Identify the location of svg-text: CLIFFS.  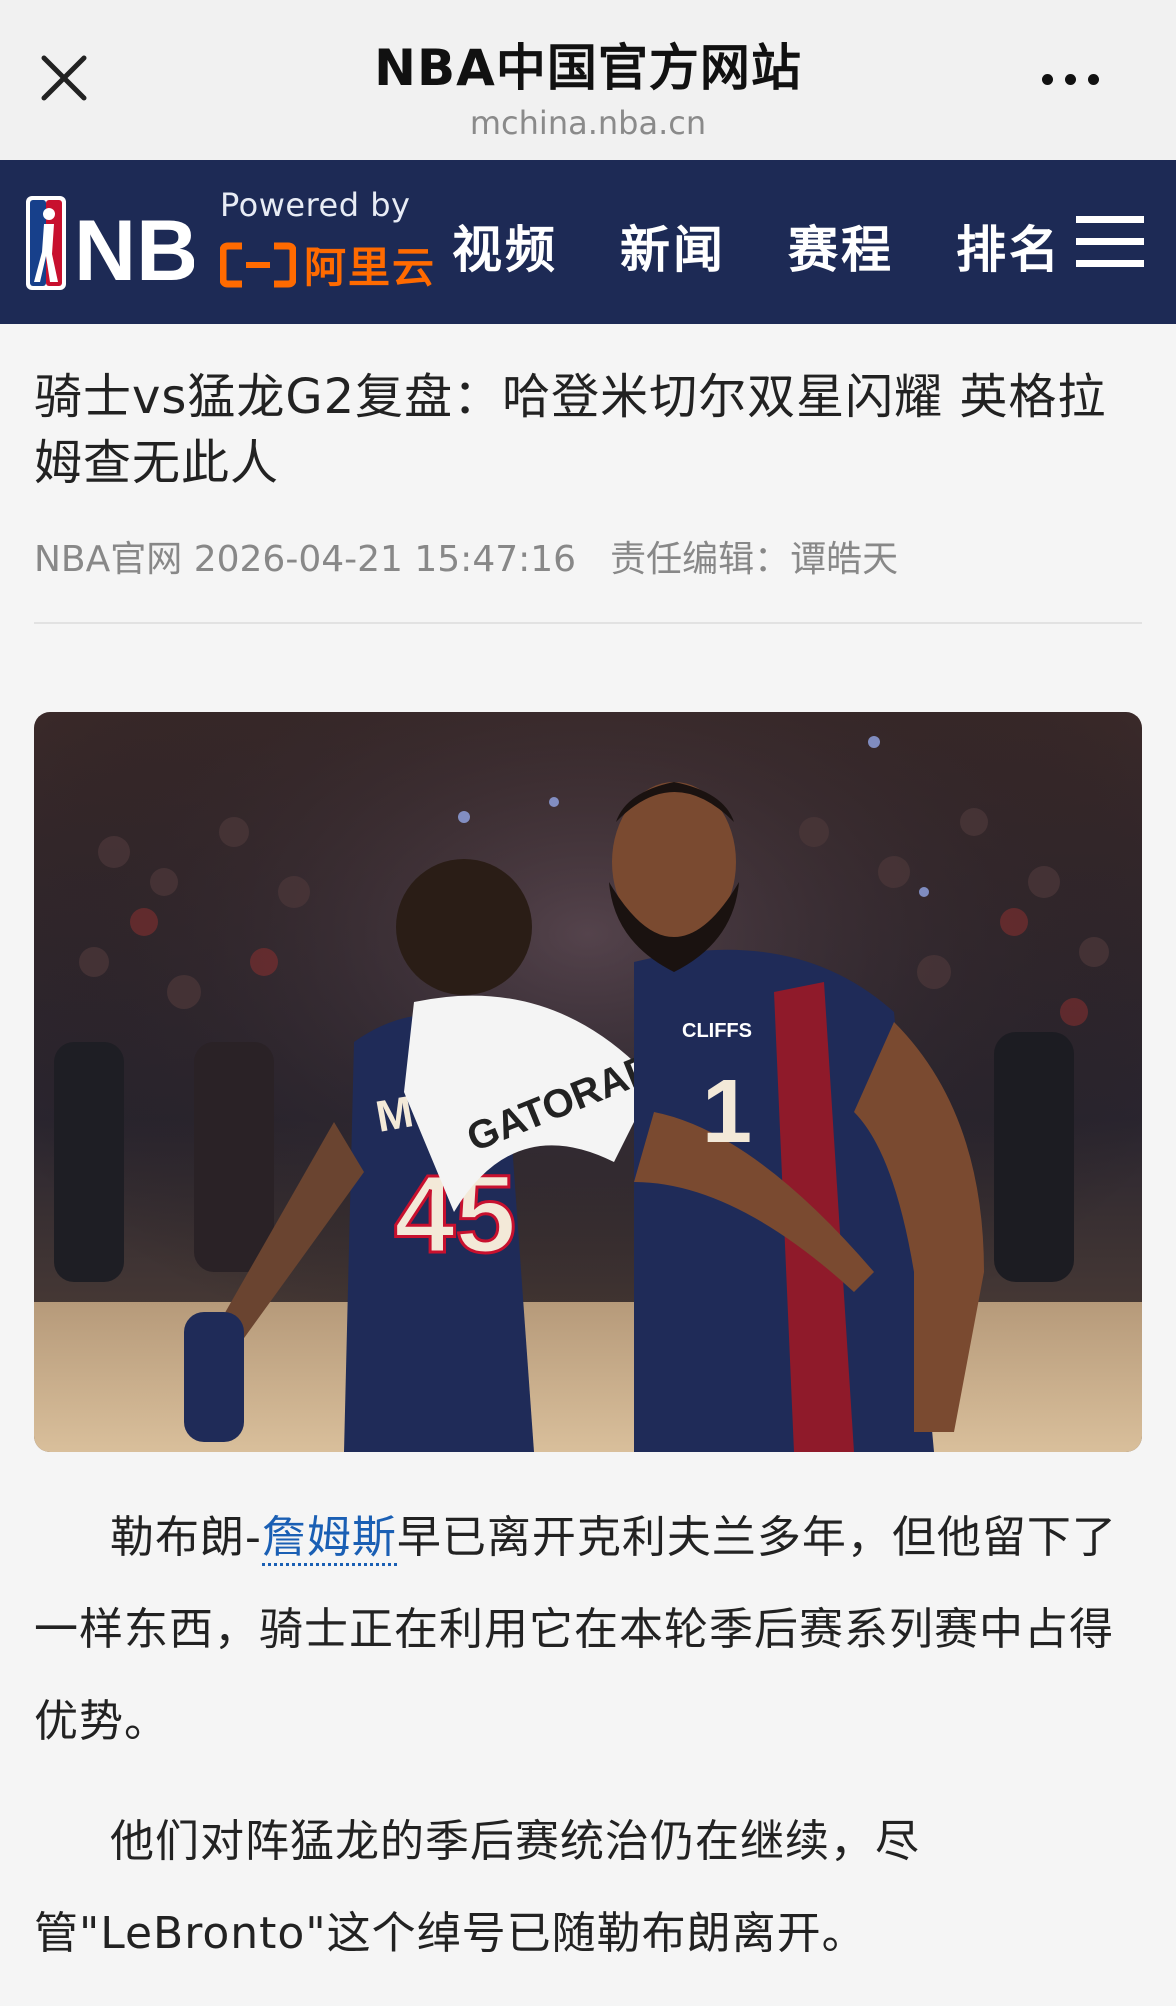
(717, 1031).